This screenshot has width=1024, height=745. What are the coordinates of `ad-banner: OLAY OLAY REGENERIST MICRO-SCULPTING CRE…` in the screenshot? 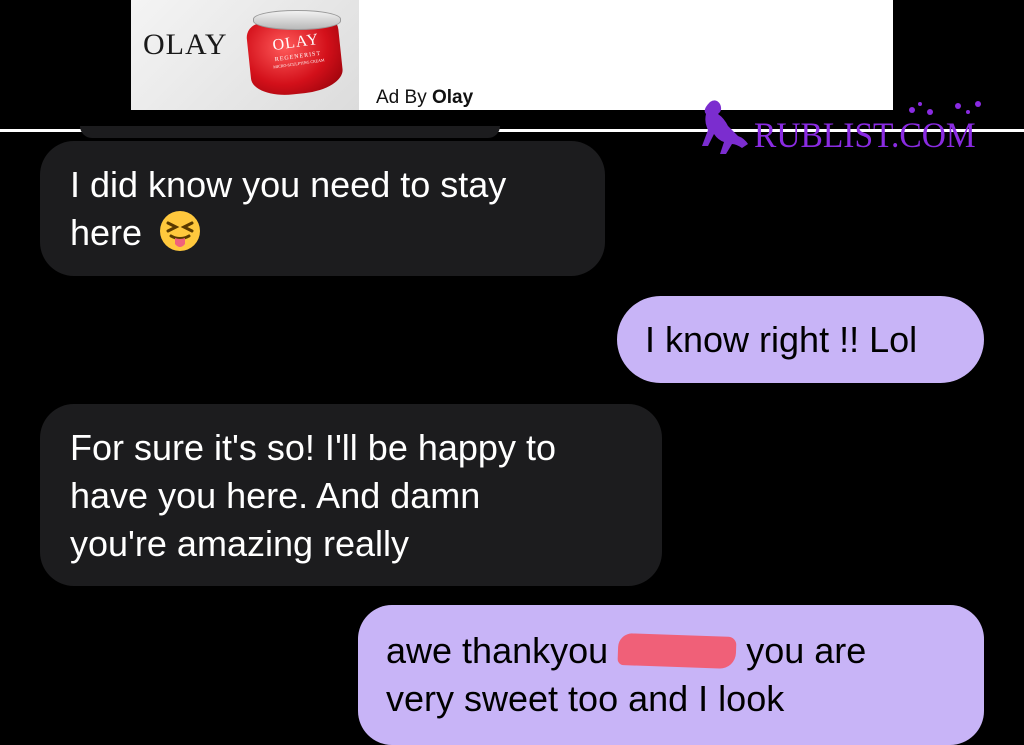 It's located at (512, 55).